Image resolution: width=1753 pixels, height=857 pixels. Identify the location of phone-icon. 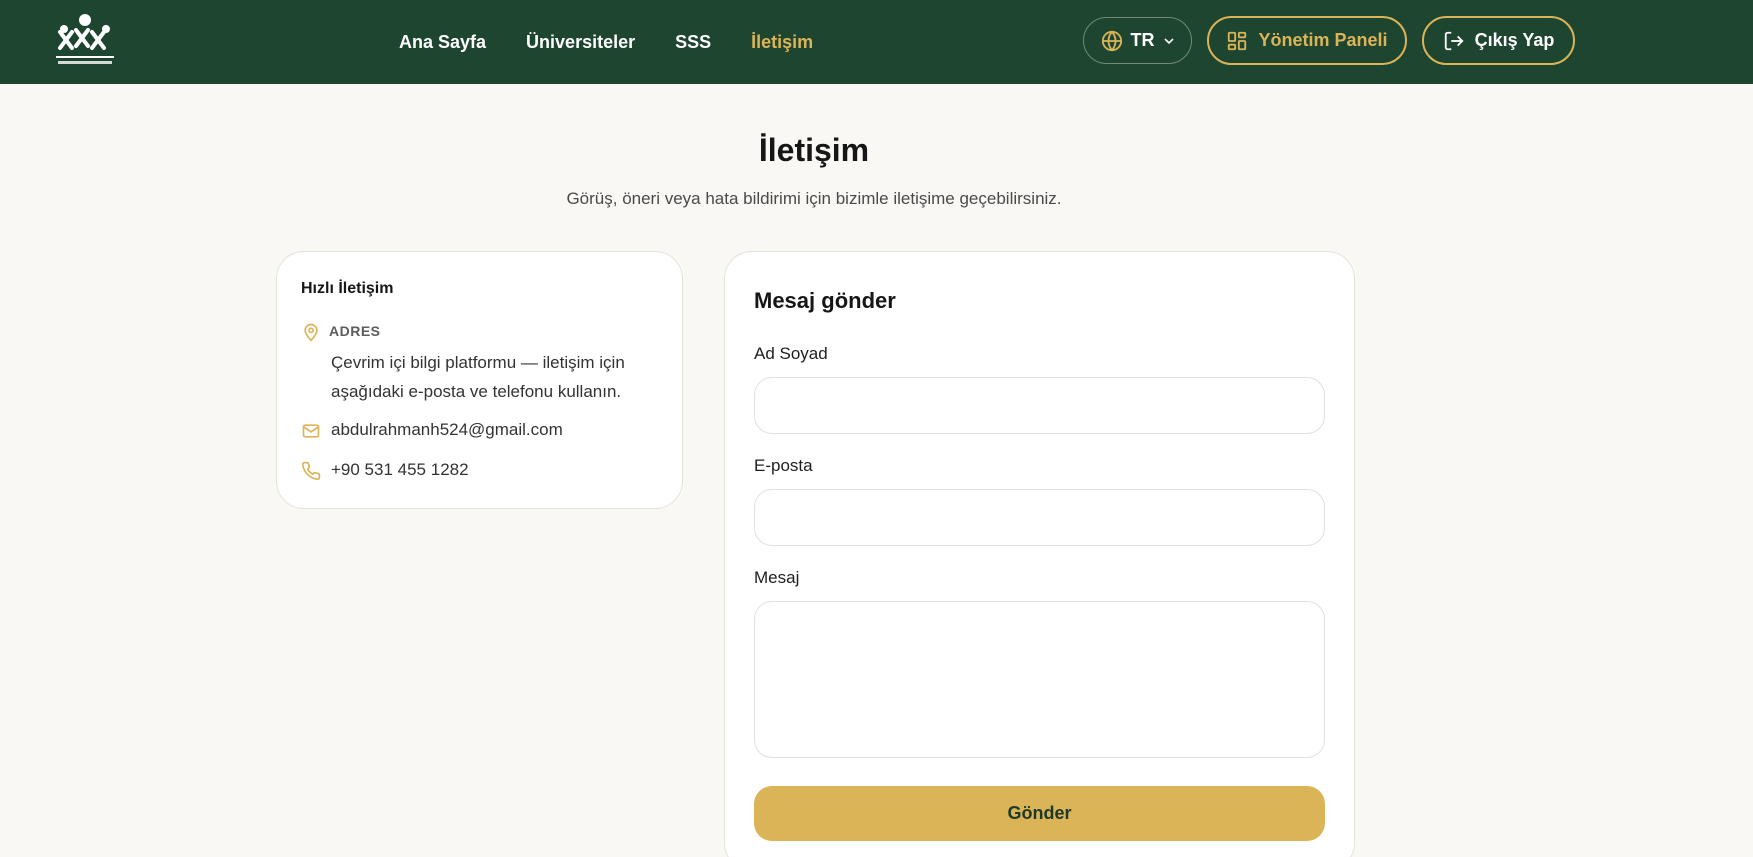
(311, 471).